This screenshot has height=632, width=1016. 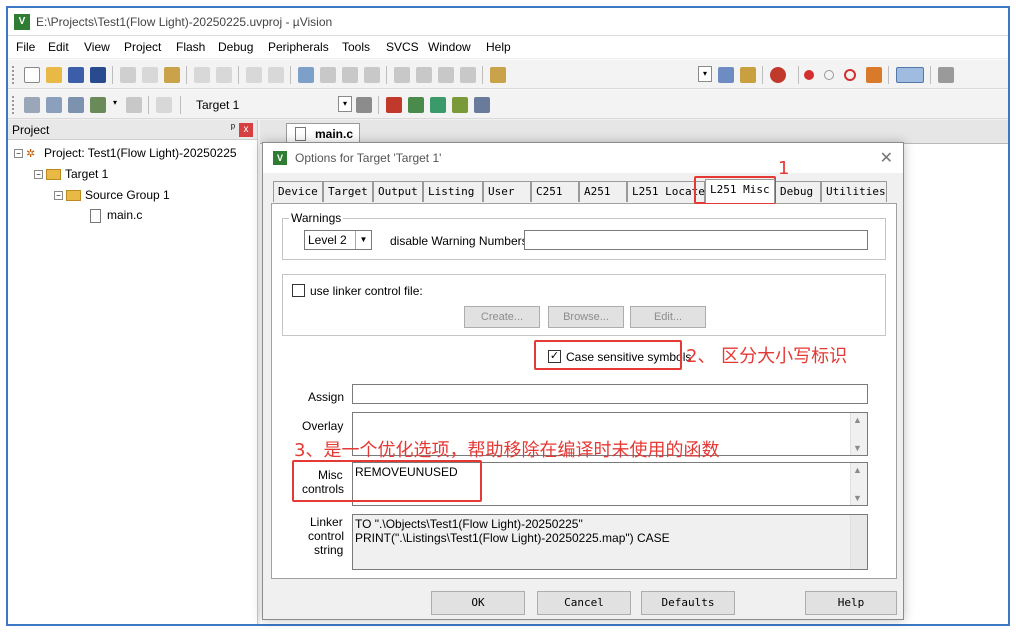 I want to click on tab-utilities: Utilities, so click(x=854, y=191).